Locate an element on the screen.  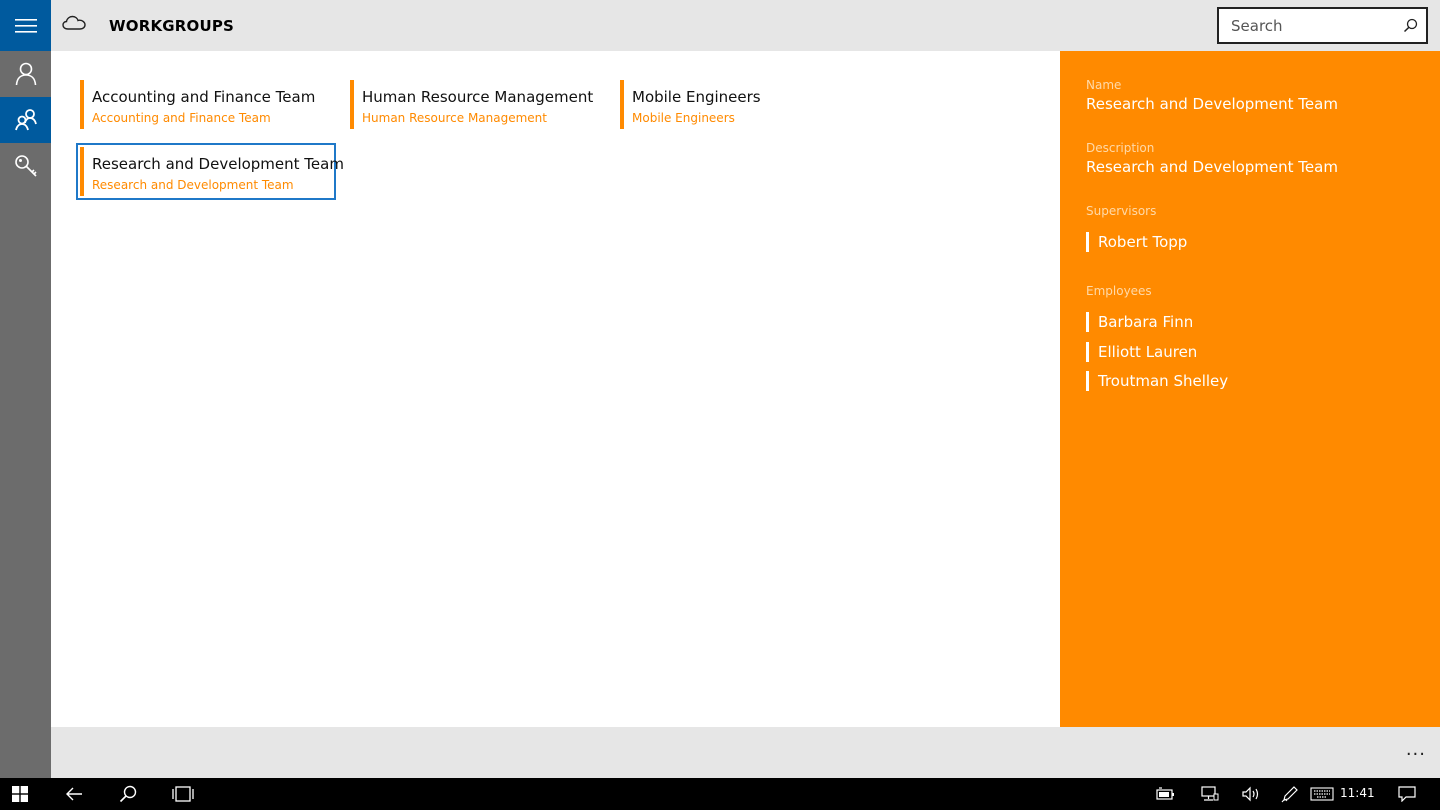
battery-icon is located at coordinates (1165, 793).